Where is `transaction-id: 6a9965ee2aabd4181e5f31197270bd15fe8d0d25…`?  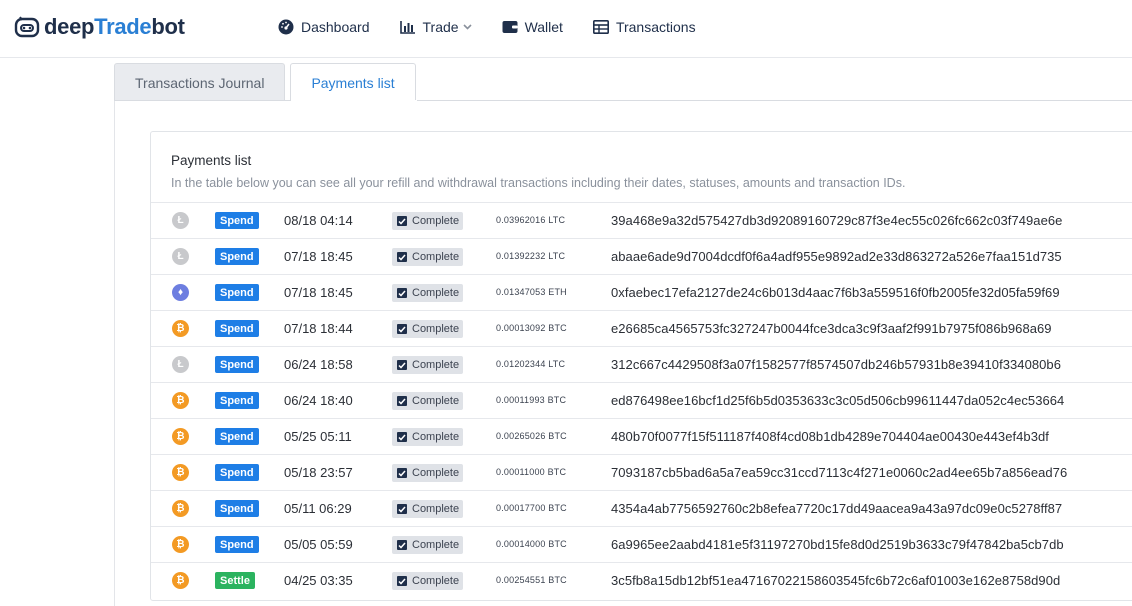
transaction-id: 6a9965ee2aabd4181e5f31197270bd15fe8d0d25… is located at coordinates (837, 544).